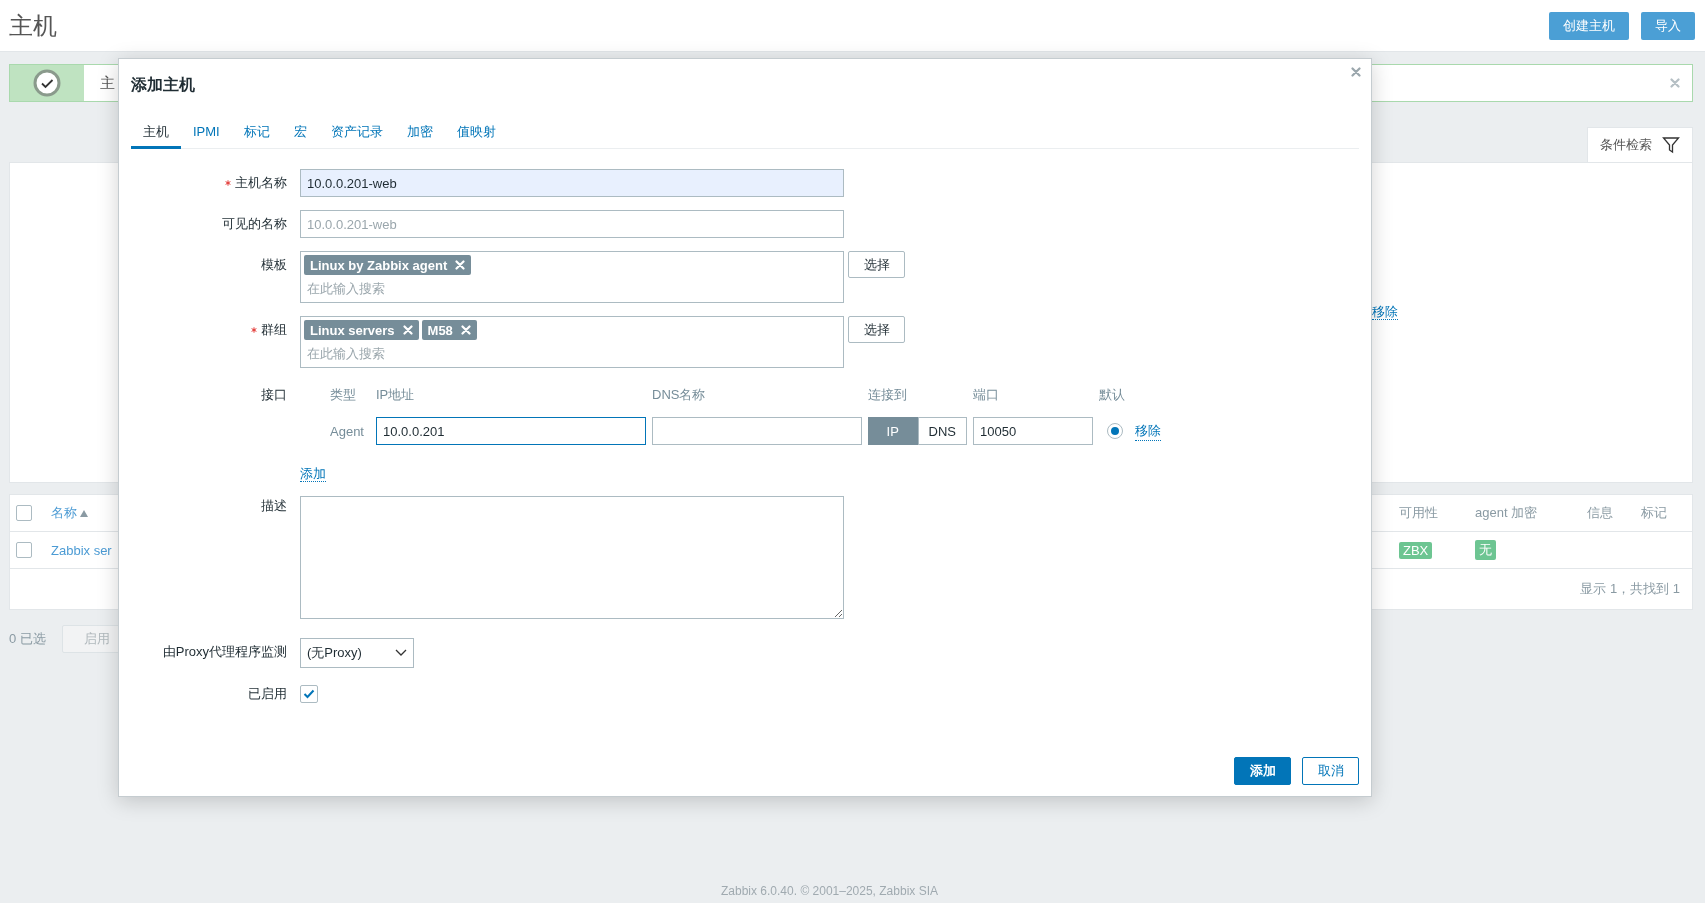  I want to click on tag-chip: Linux by Zabbix agent, so click(388, 265).